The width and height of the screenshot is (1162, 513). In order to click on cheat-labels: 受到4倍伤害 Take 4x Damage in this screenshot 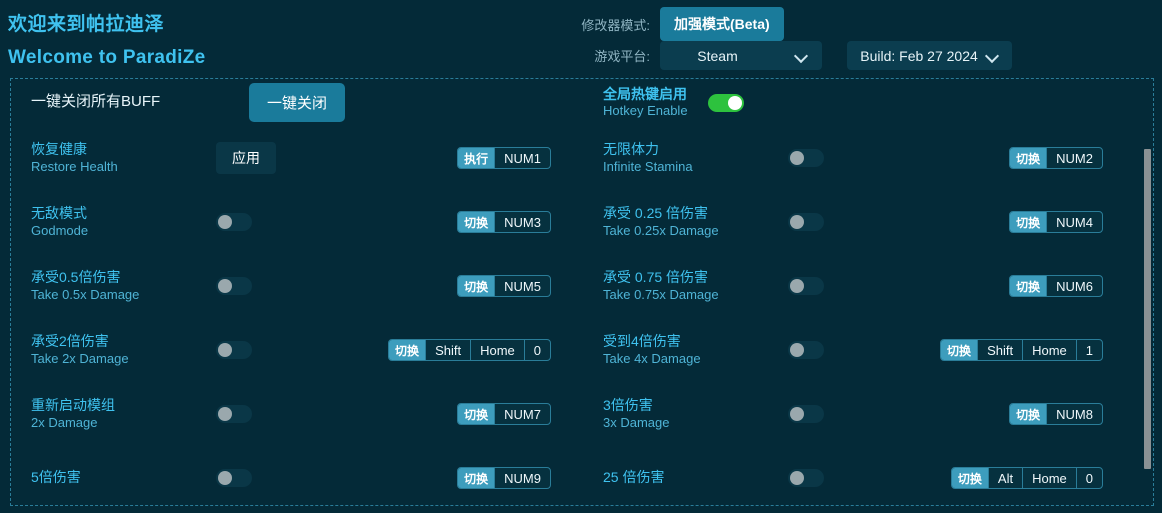, I will do `click(693, 350)`.